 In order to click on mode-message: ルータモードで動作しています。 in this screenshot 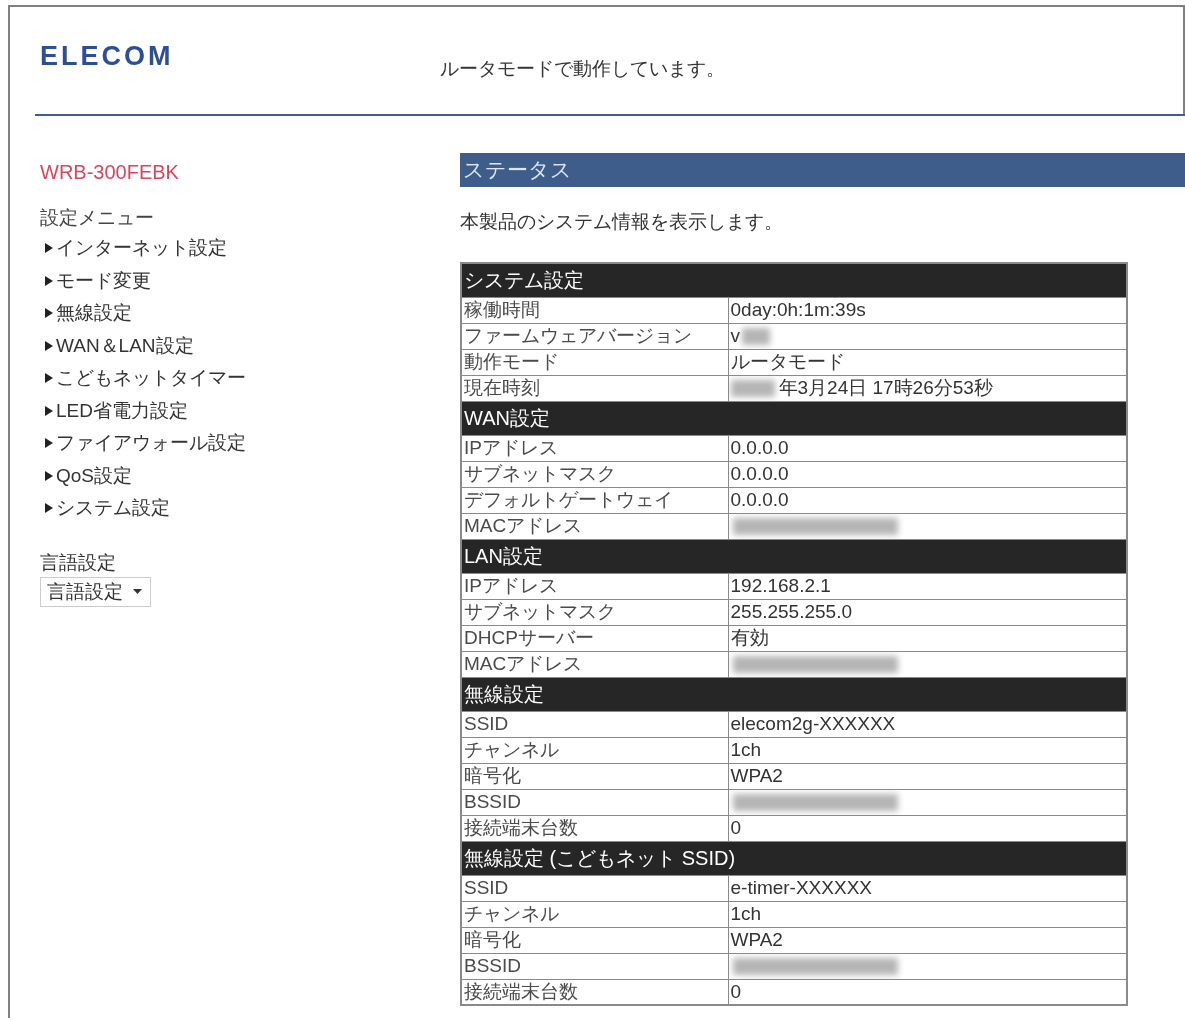, I will do `click(582, 68)`.